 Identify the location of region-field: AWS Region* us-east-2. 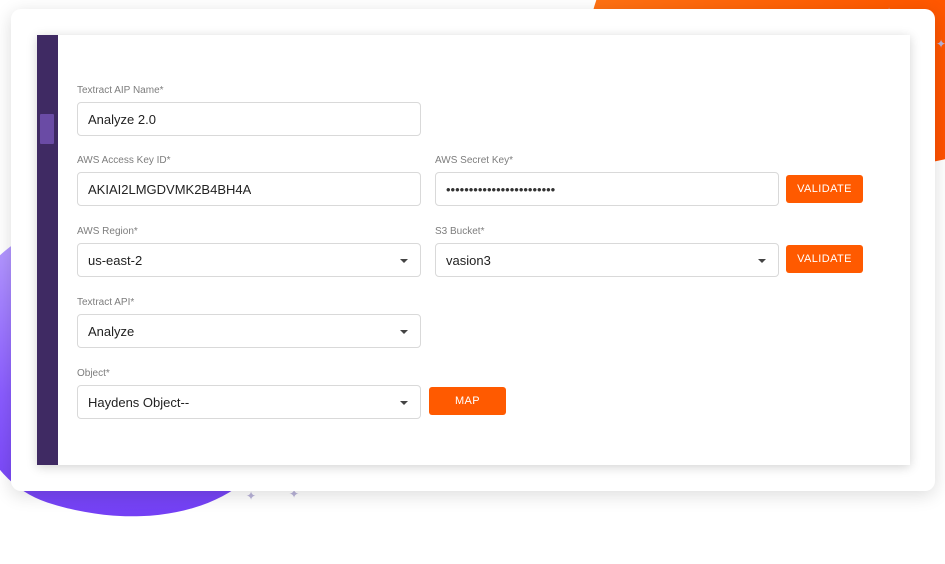
(249, 251).